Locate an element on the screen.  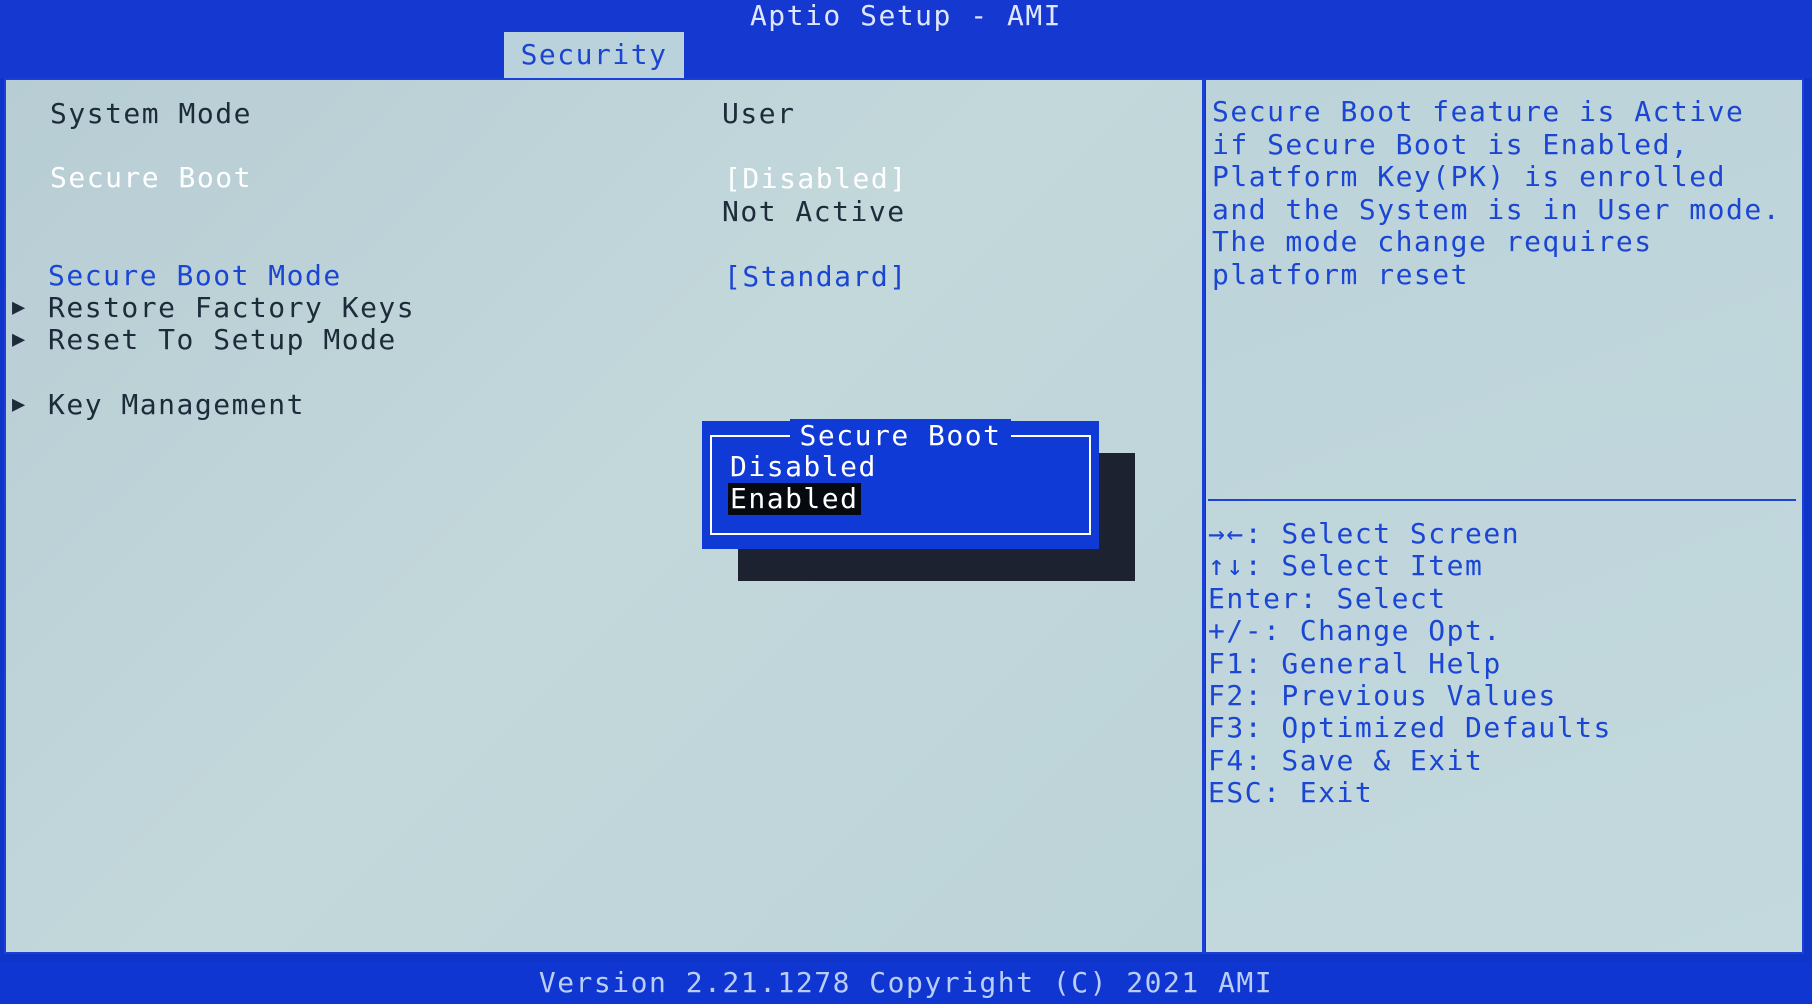
secure-boot-mode-value: [Standard] is located at coordinates (816, 277).